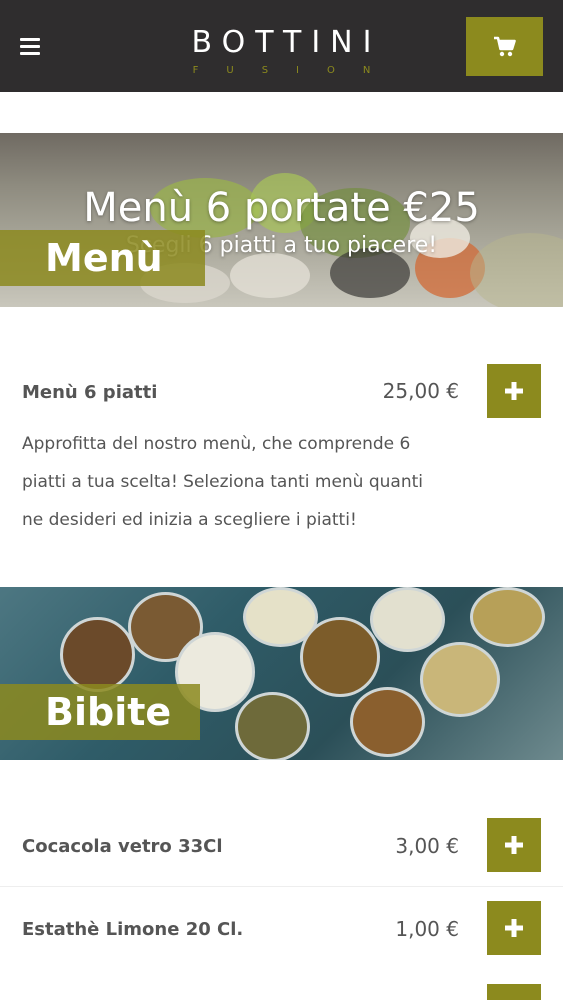 Image resolution: width=563 pixels, height=1000 pixels. I want to click on cart-button, so click(504, 46).